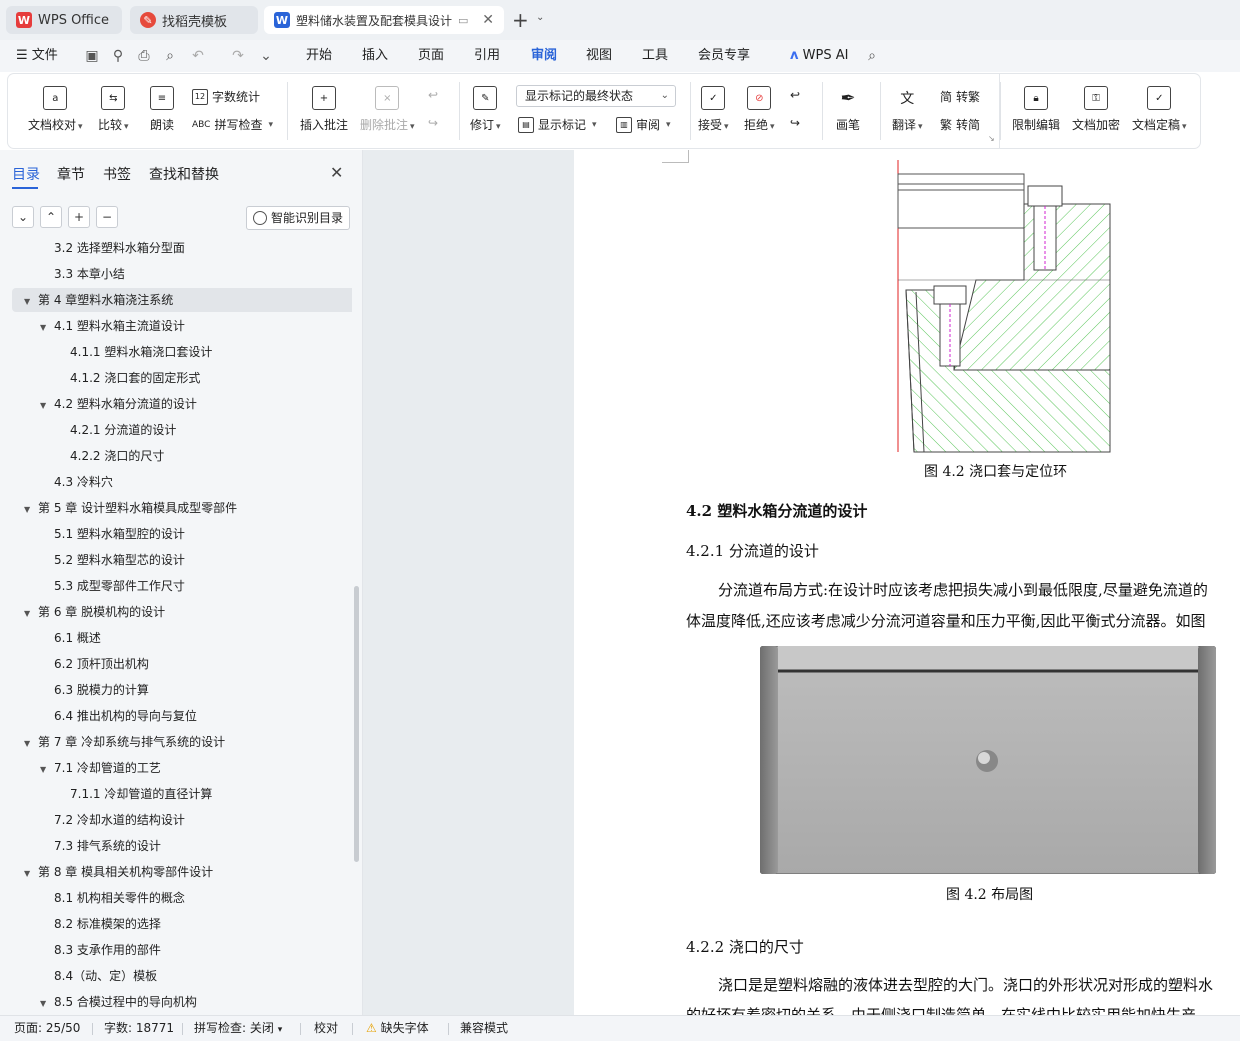 Image resolution: width=1240 pixels, height=1043 pixels. What do you see at coordinates (94, 690) in the screenshot?
I see `toc-item: 6.3 脱模力的计算` at bounding box center [94, 690].